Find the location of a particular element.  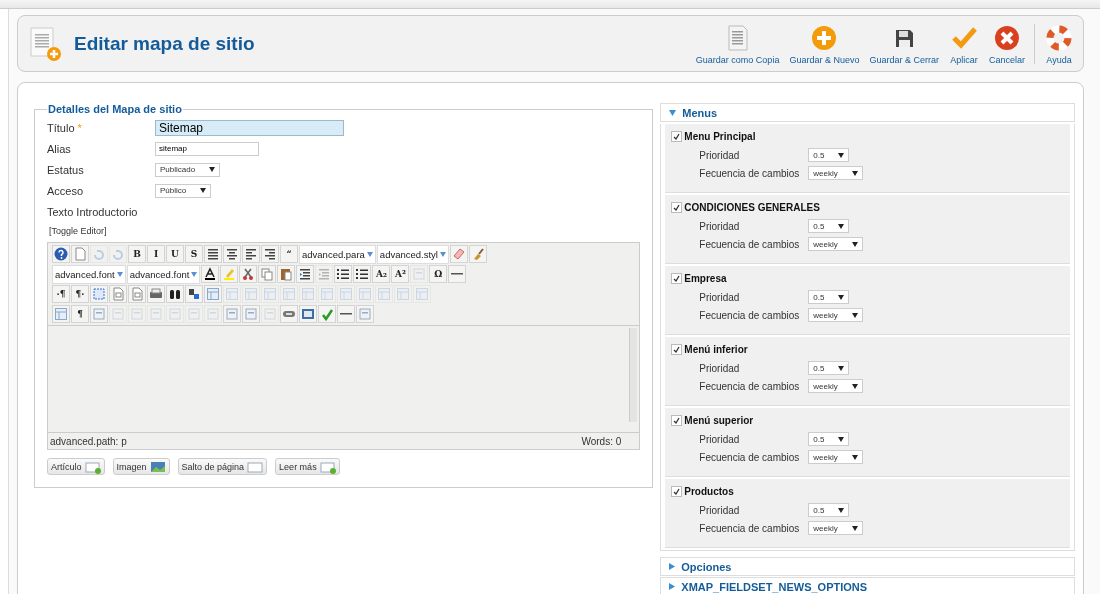

section-header: Menus is located at coordinates (867, 112).